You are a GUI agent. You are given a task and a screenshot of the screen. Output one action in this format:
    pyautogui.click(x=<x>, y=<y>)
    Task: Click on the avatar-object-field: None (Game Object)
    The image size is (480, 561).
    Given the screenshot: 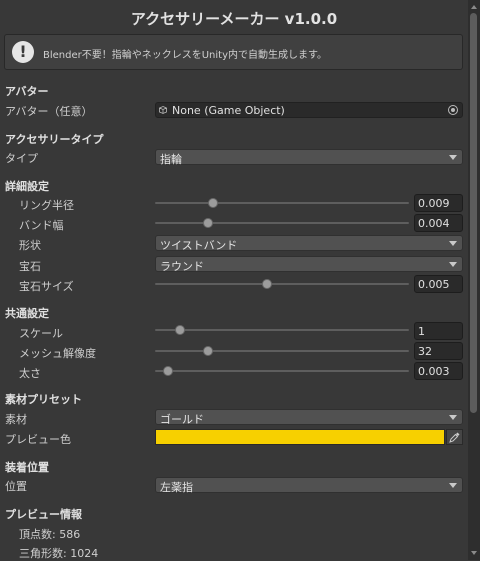 What is the action you would take?
    pyautogui.click(x=309, y=110)
    